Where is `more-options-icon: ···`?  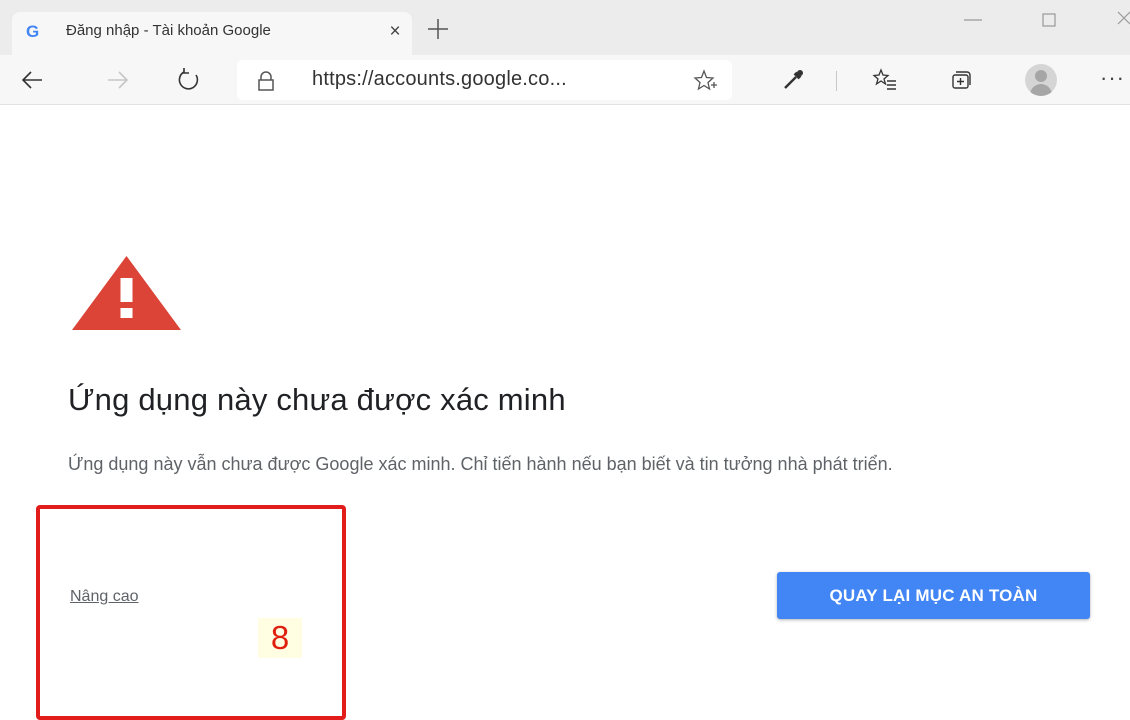
more-options-icon: ··· is located at coordinates (1112, 78).